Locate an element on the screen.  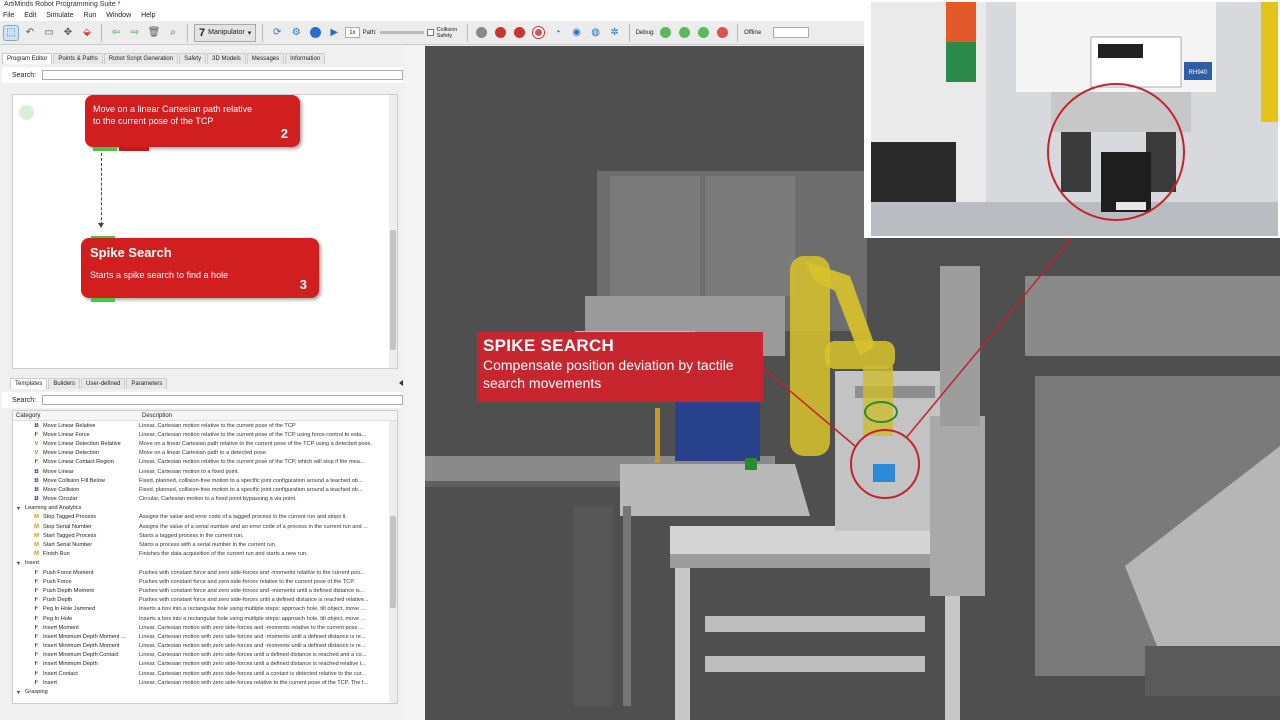
menu-run: Run is located at coordinates (89, 15).